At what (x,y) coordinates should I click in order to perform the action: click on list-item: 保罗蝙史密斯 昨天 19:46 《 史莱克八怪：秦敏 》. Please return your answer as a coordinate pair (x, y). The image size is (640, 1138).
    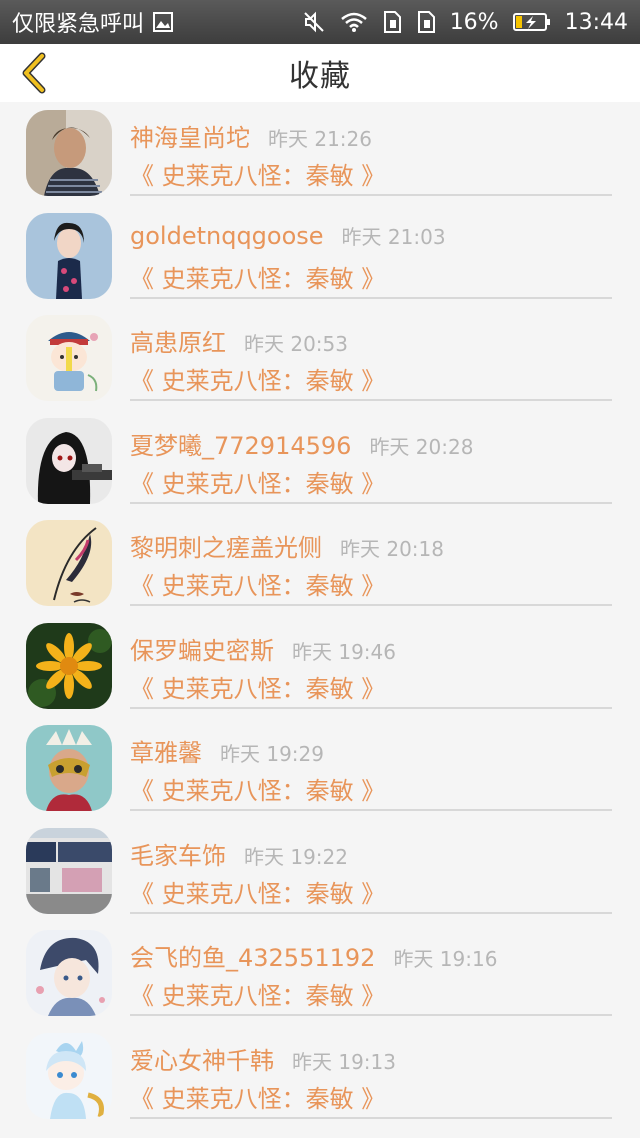
    Looking at the image, I should click on (320, 666).